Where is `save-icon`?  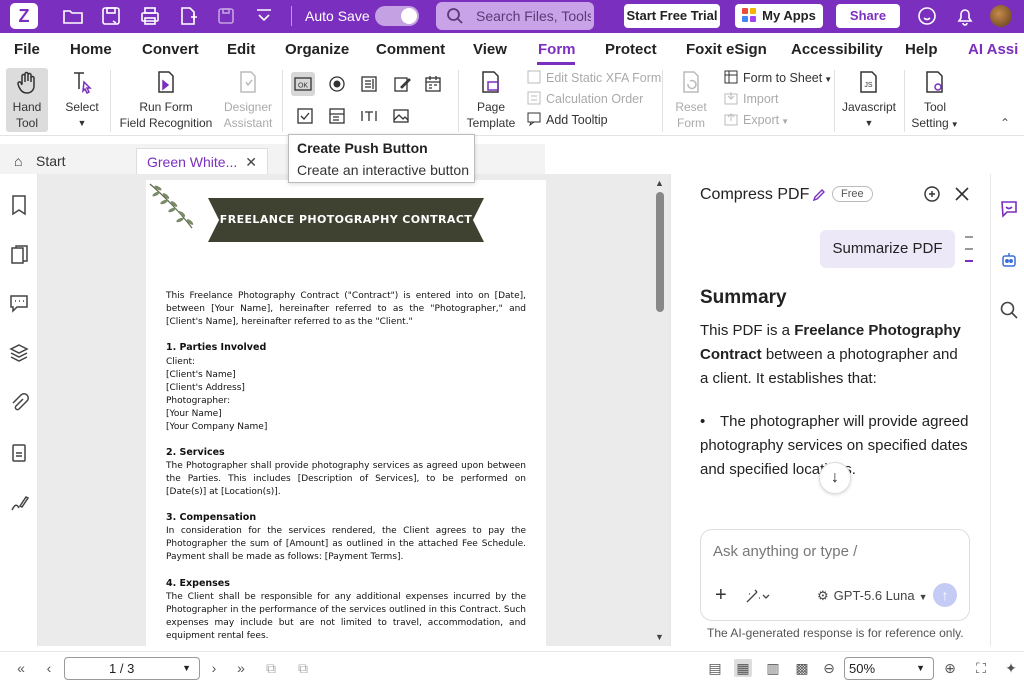
save-icon is located at coordinates (111, 16).